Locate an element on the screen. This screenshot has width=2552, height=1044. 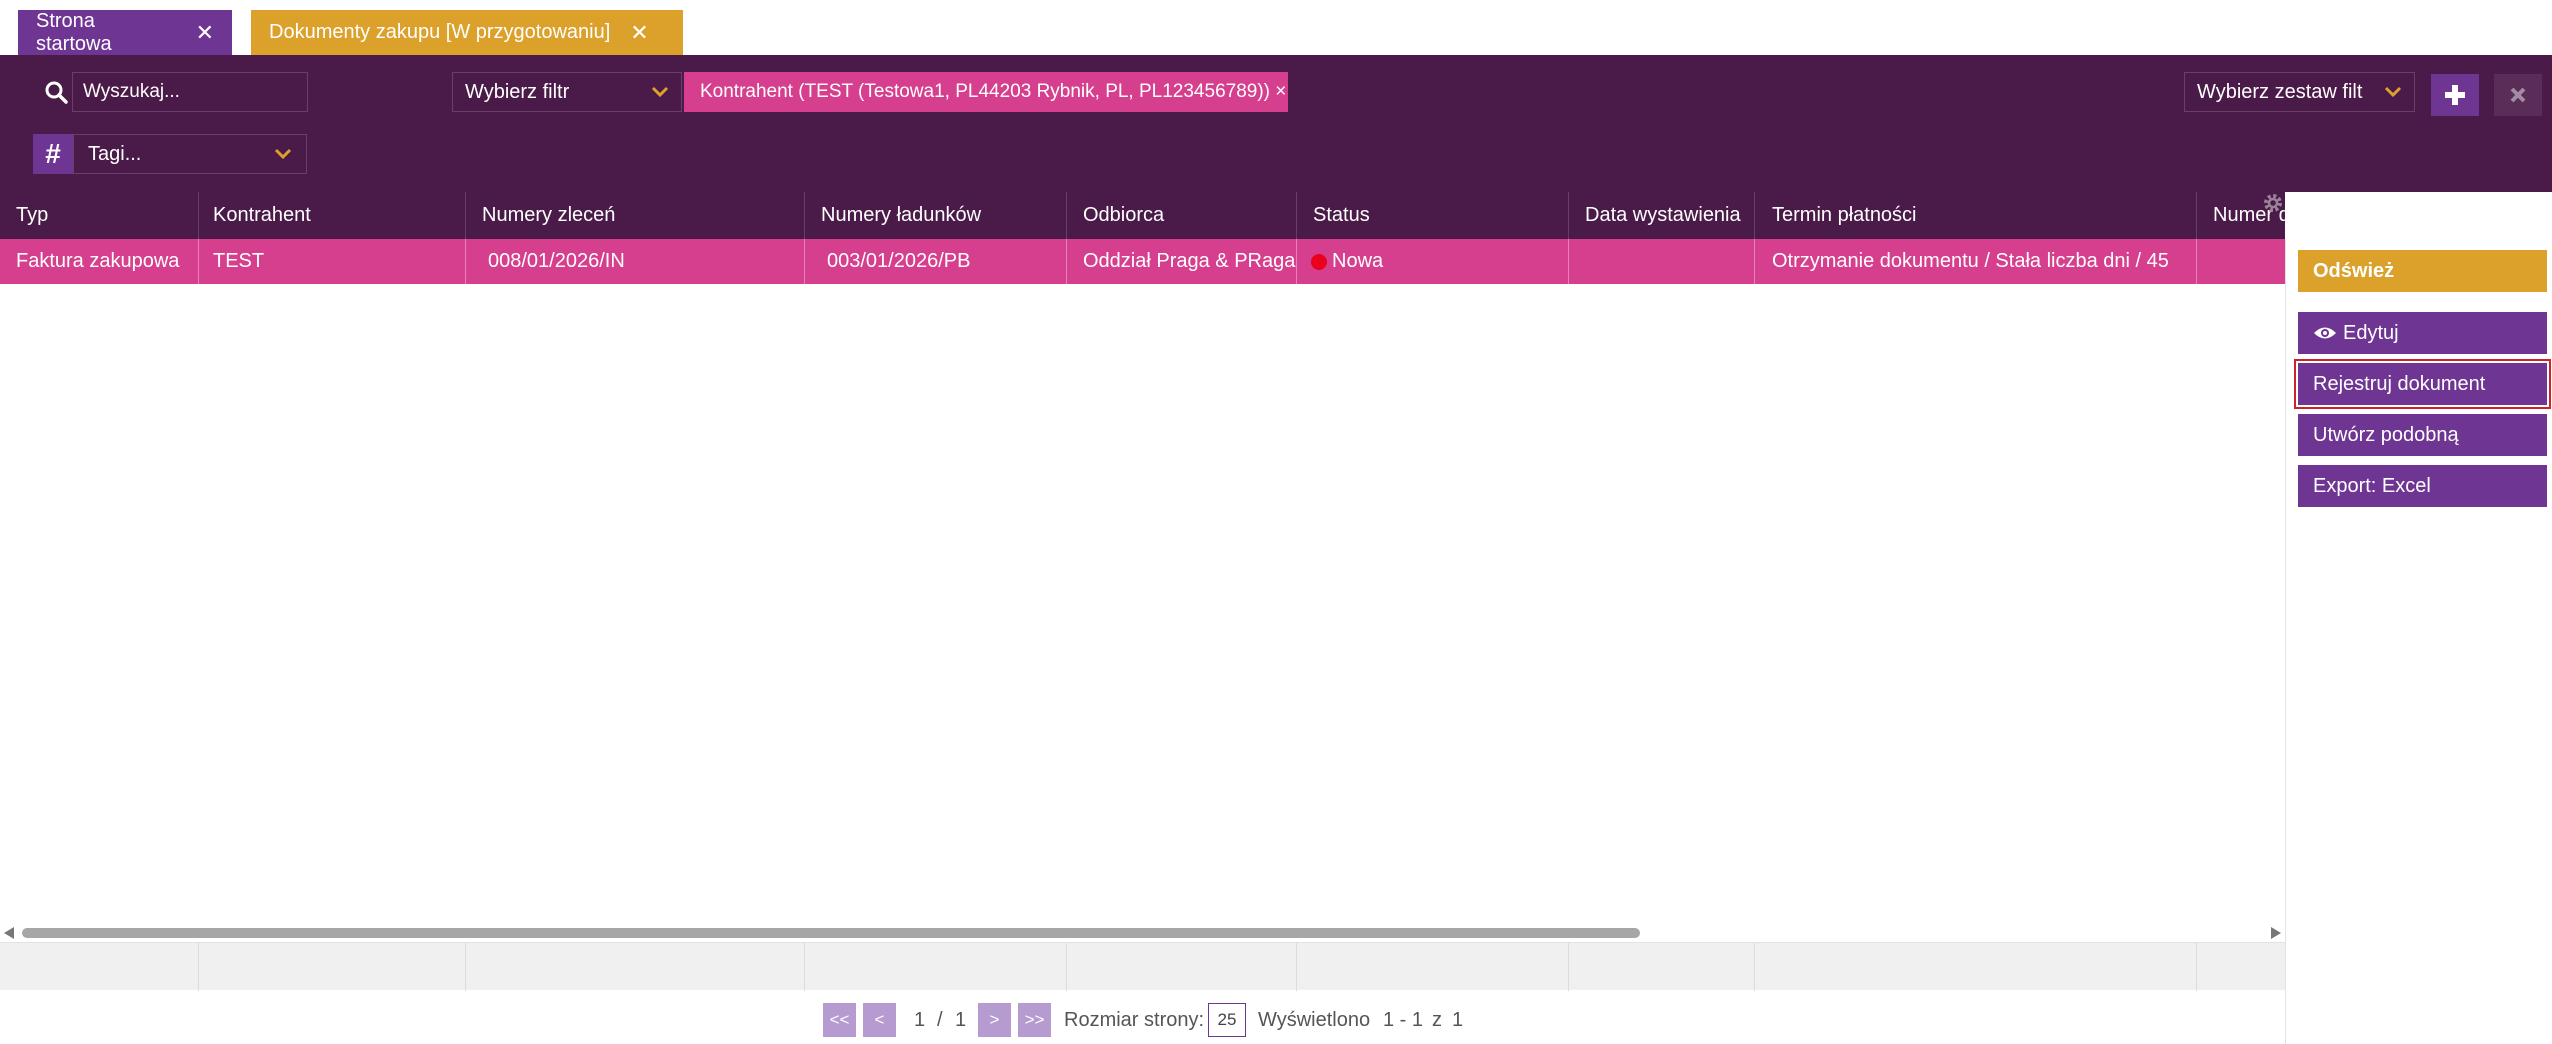
of-label: z is located at coordinates (1437, 1019).